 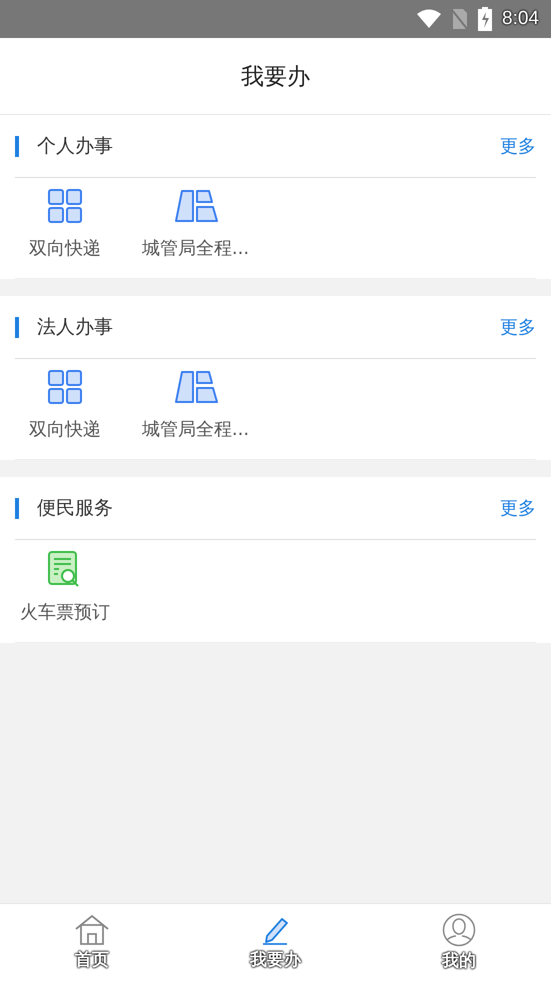 I want to click on nav-tab: 我要办, so click(x=276, y=942).